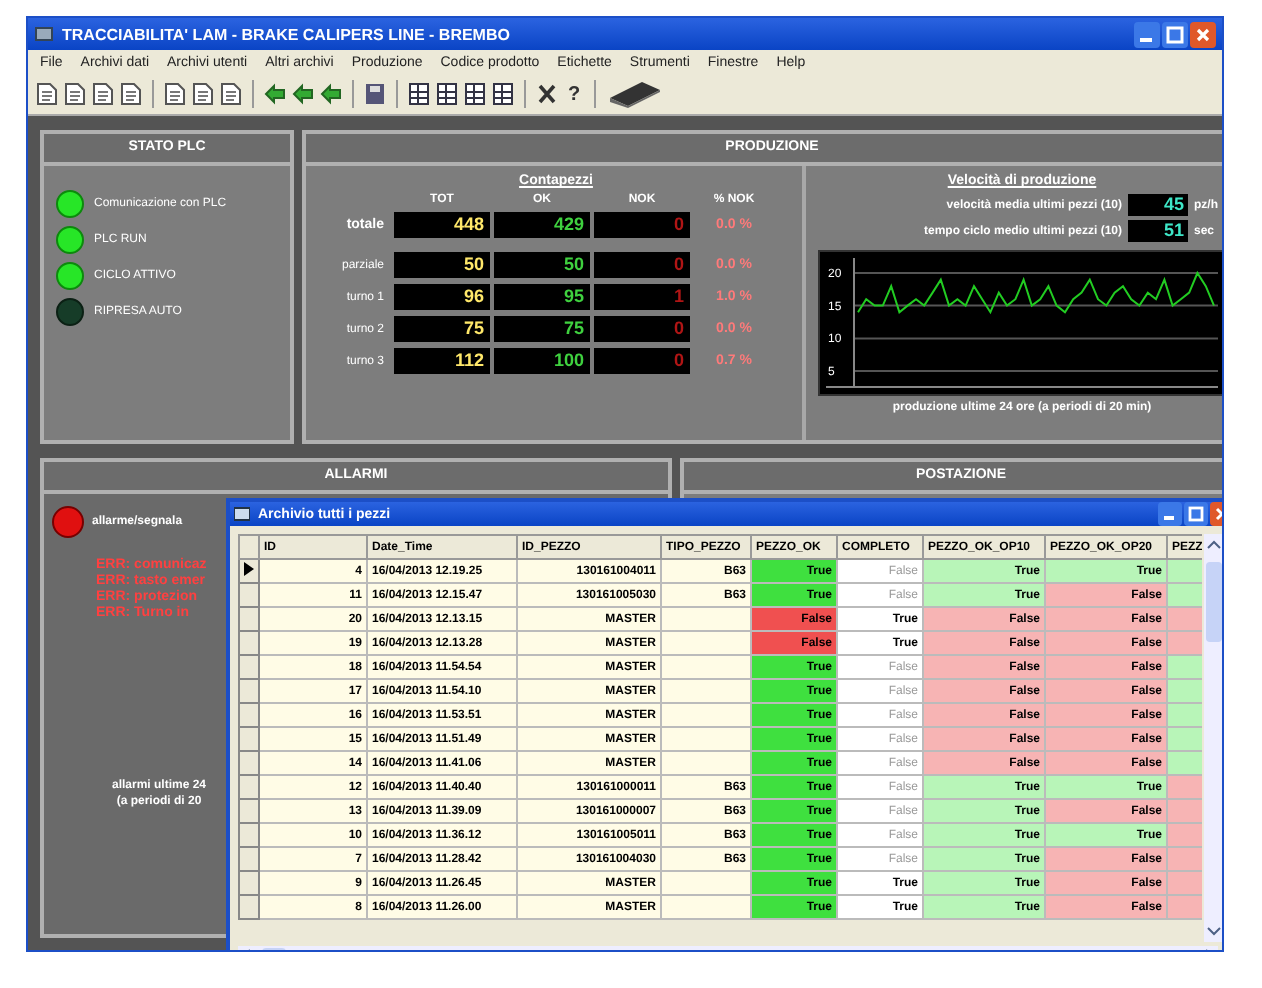 This screenshot has height=988, width=1262. Describe the element at coordinates (1158, 205) in the screenshot. I see `reading-value: 45` at that location.